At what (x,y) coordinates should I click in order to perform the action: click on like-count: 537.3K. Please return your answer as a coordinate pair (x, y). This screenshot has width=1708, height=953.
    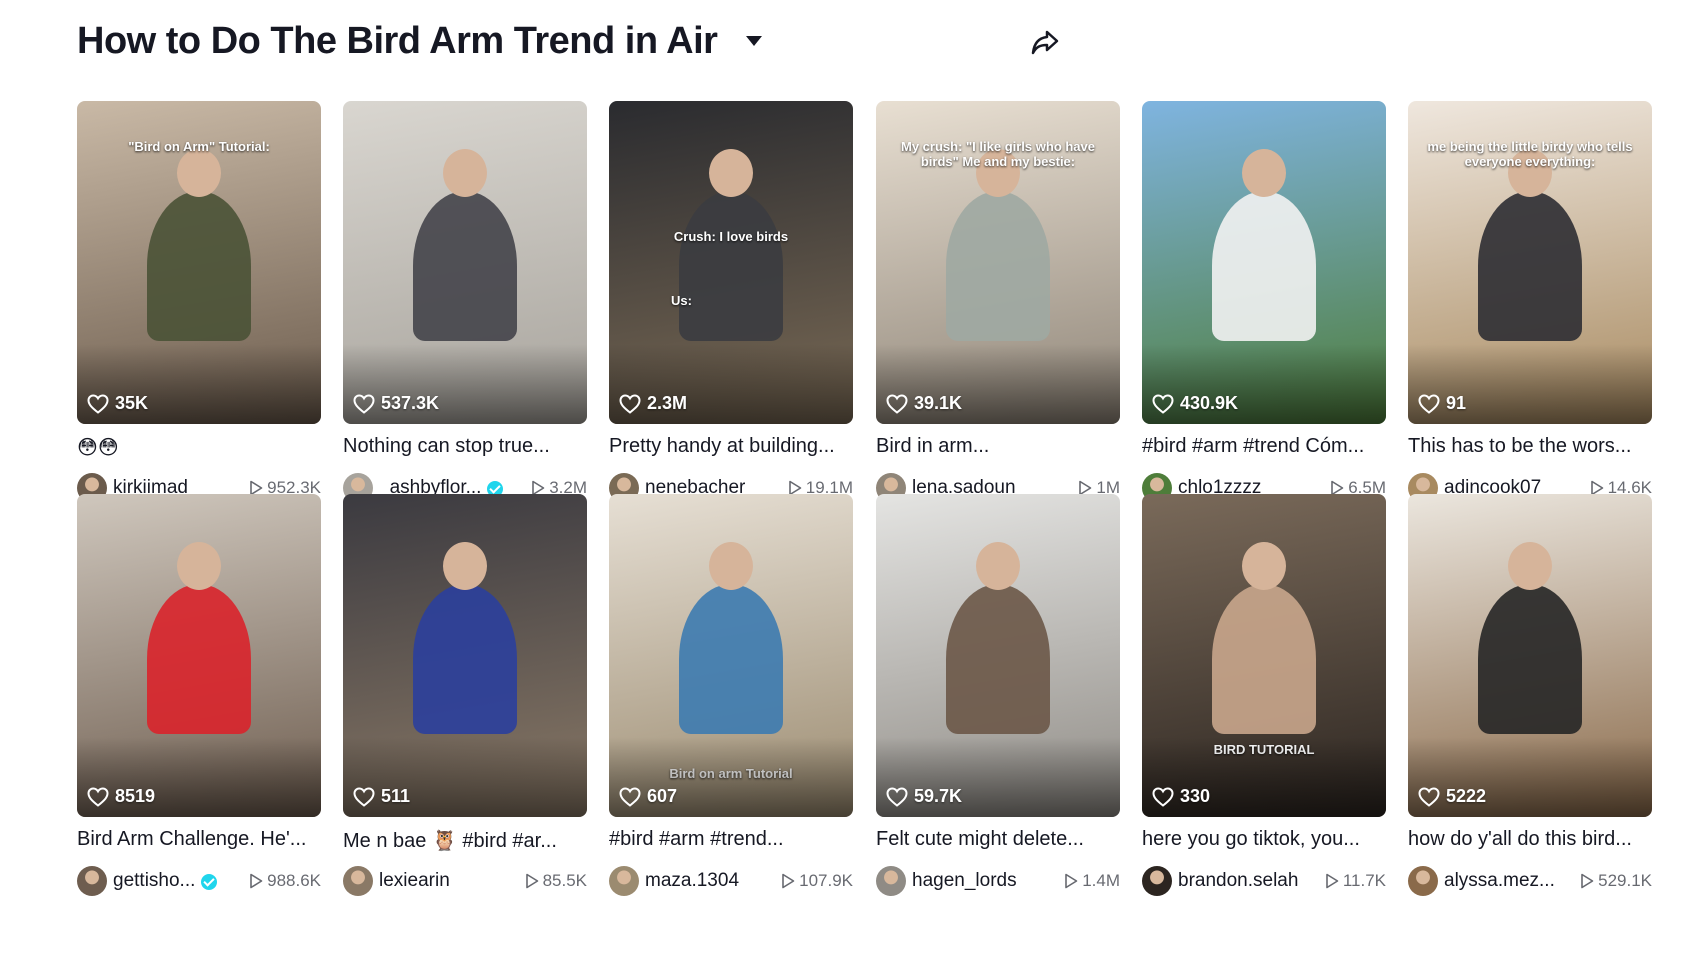
    Looking at the image, I should click on (396, 403).